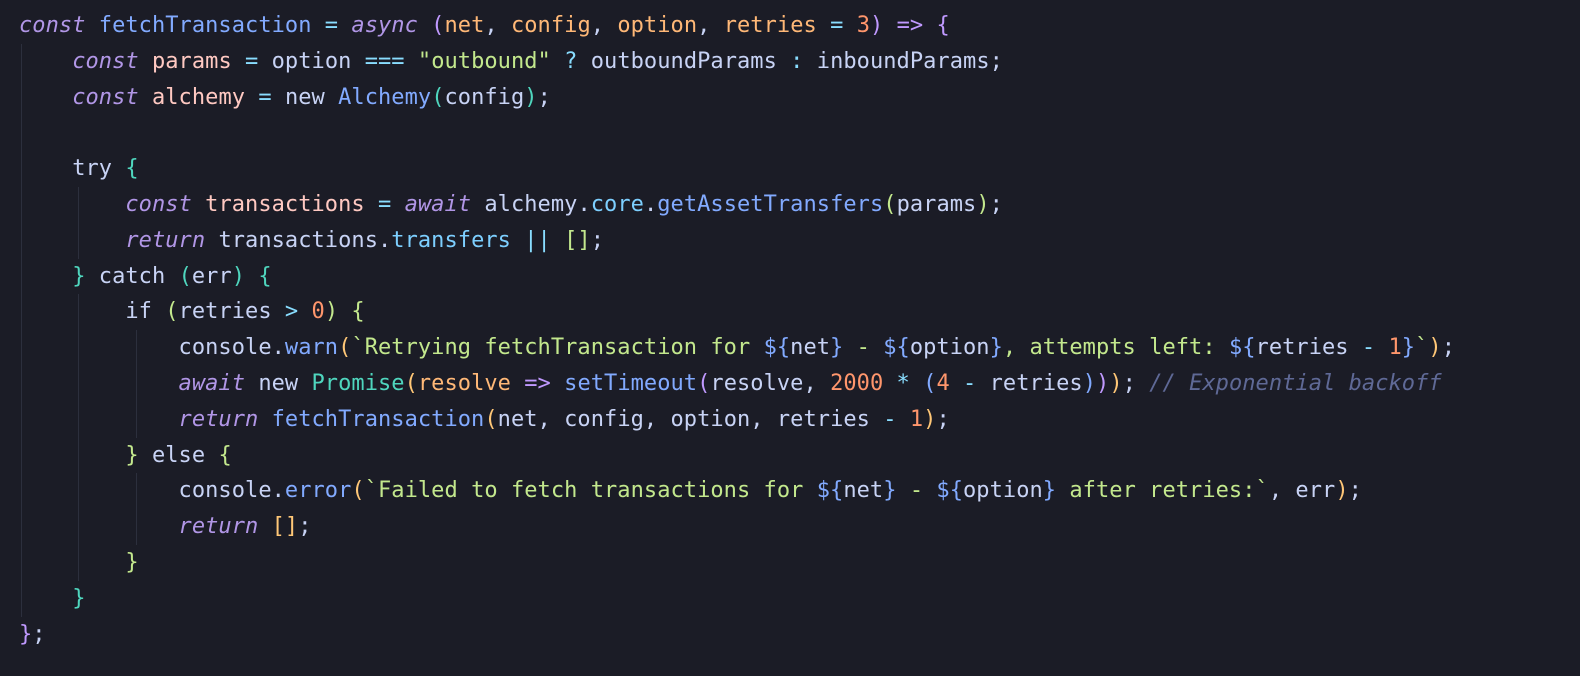  I want to click on code-token: `Retrying fetchTransaction for, so click(557, 348).